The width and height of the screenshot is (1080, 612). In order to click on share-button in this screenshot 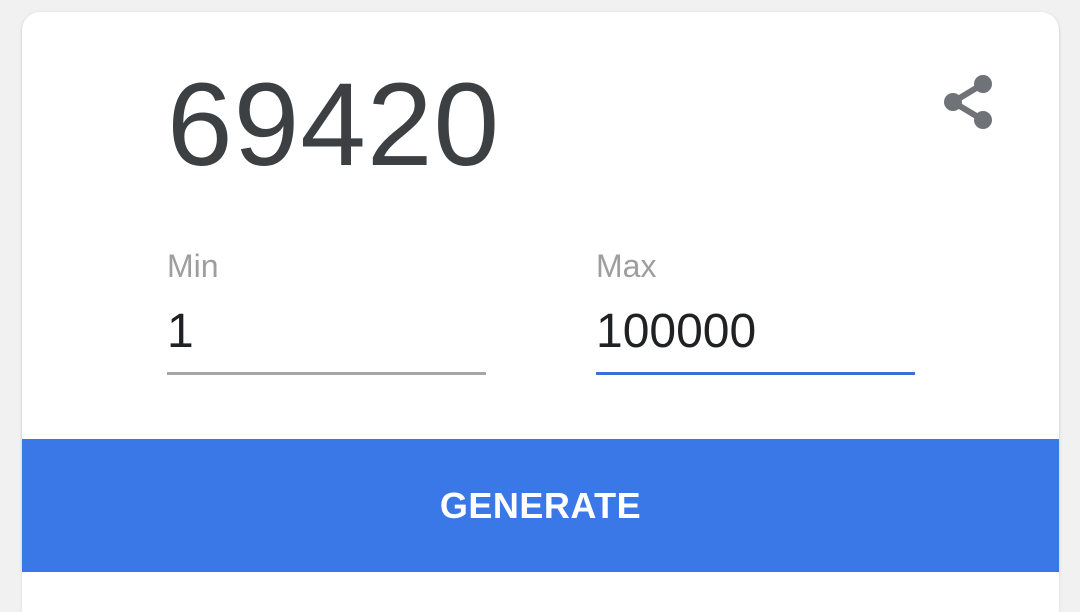, I will do `click(968, 102)`.